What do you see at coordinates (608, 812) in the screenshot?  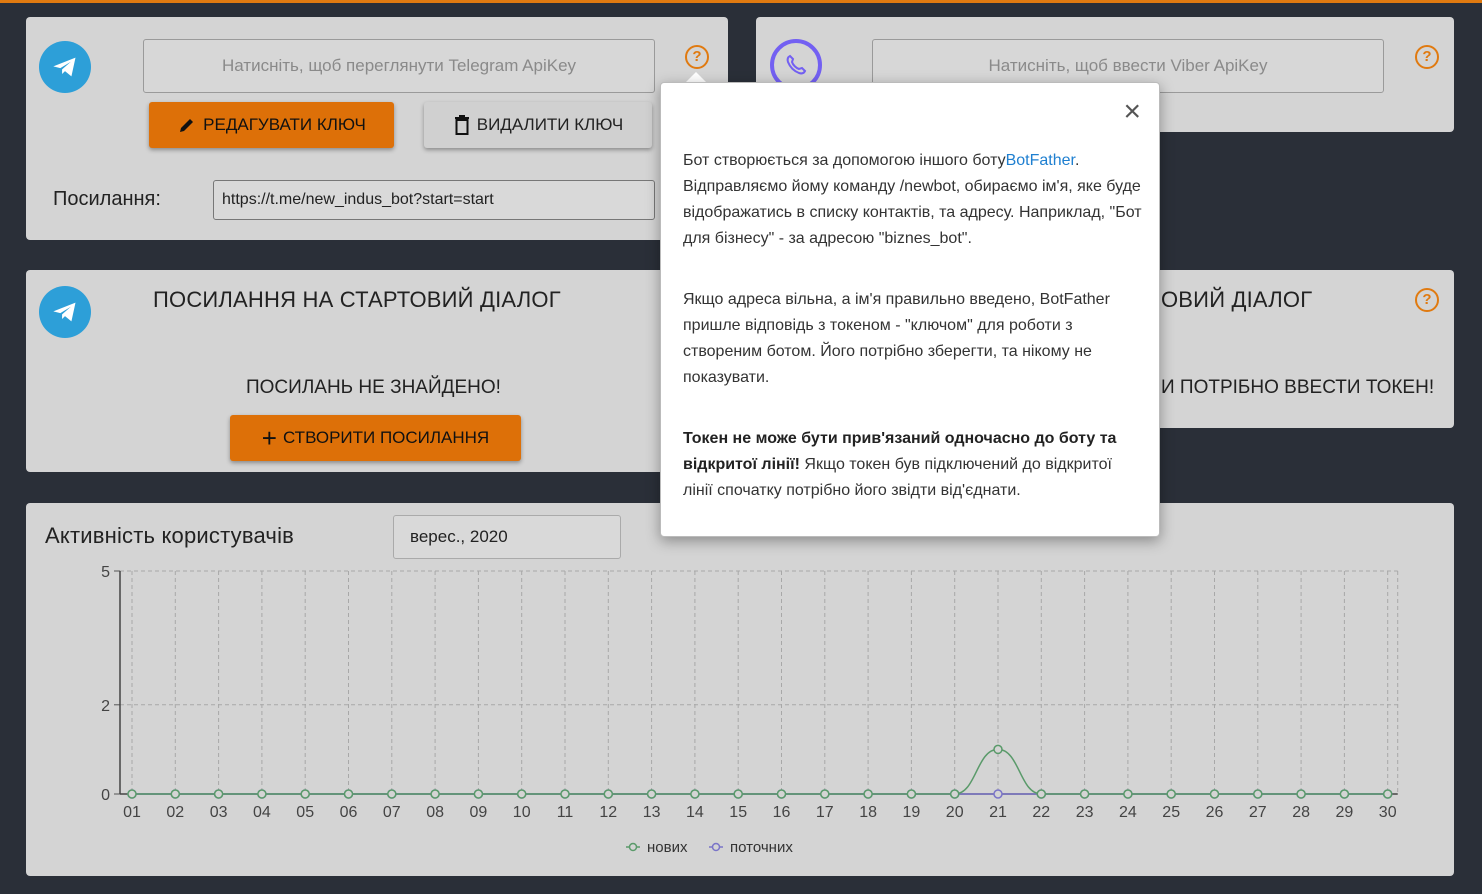 I see `x-tick-label: 12` at bounding box center [608, 812].